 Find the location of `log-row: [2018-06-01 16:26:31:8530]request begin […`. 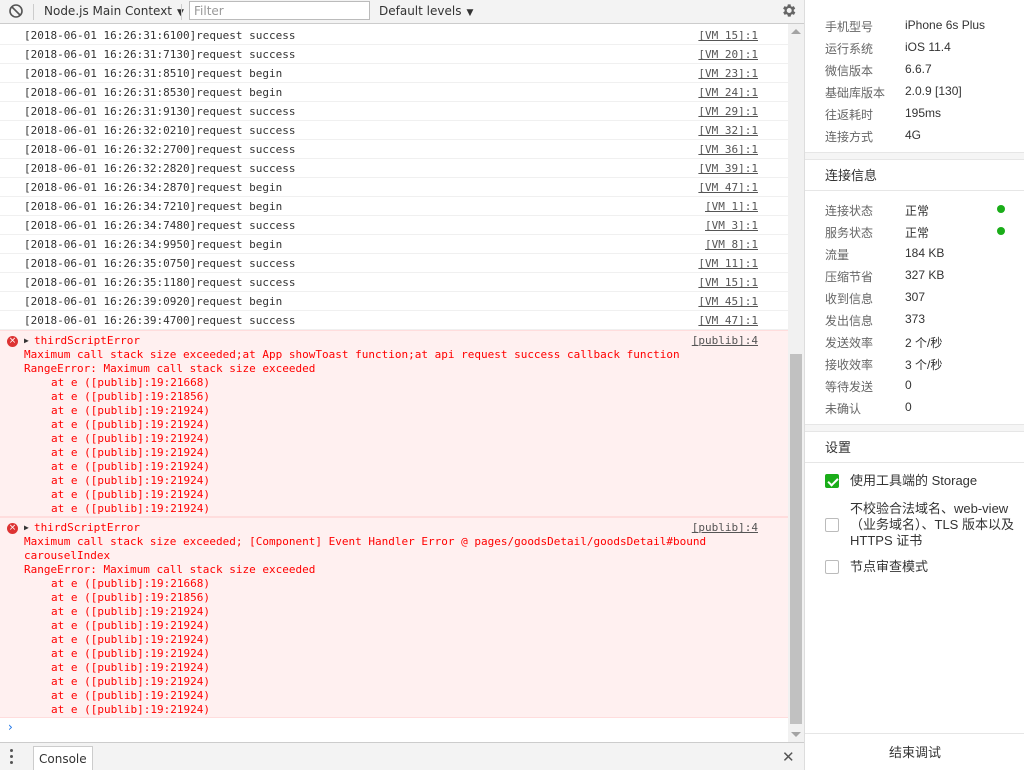

log-row: [2018-06-01 16:26:31:8530]request begin [… is located at coordinates (394, 92).